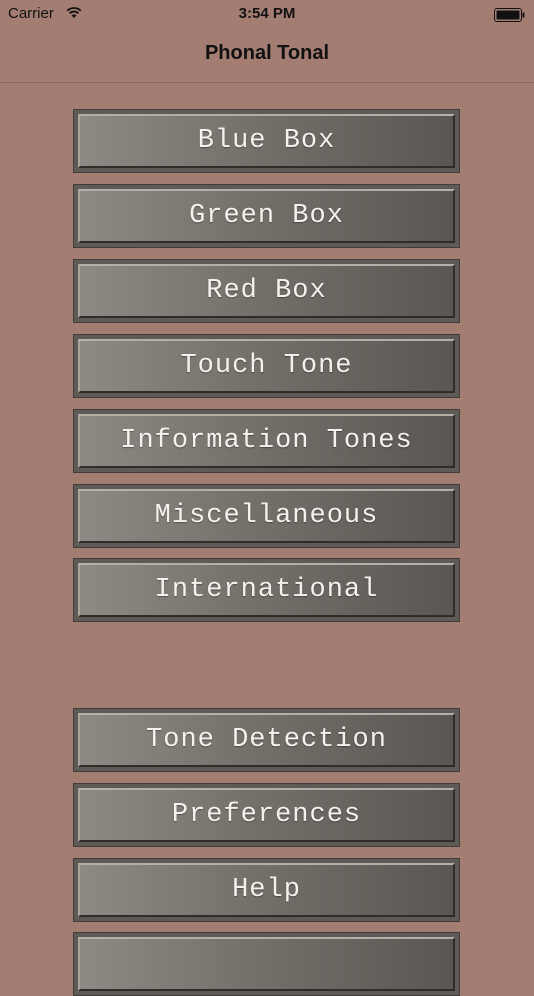 This screenshot has width=534, height=996. I want to click on help-button: Help, so click(266, 890).